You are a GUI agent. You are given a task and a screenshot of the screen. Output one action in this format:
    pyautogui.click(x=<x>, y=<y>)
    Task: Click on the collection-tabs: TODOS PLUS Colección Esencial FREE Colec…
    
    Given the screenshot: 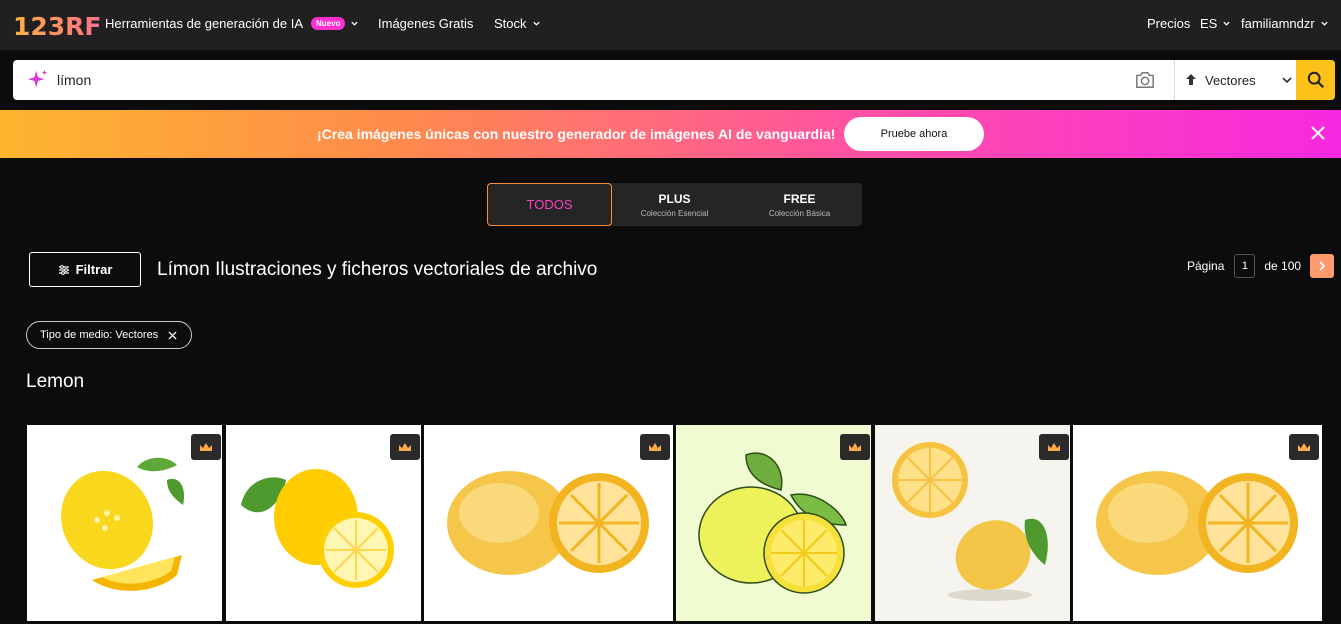 What is the action you would take?
    pyautogui.click(x=674, y=204)
    